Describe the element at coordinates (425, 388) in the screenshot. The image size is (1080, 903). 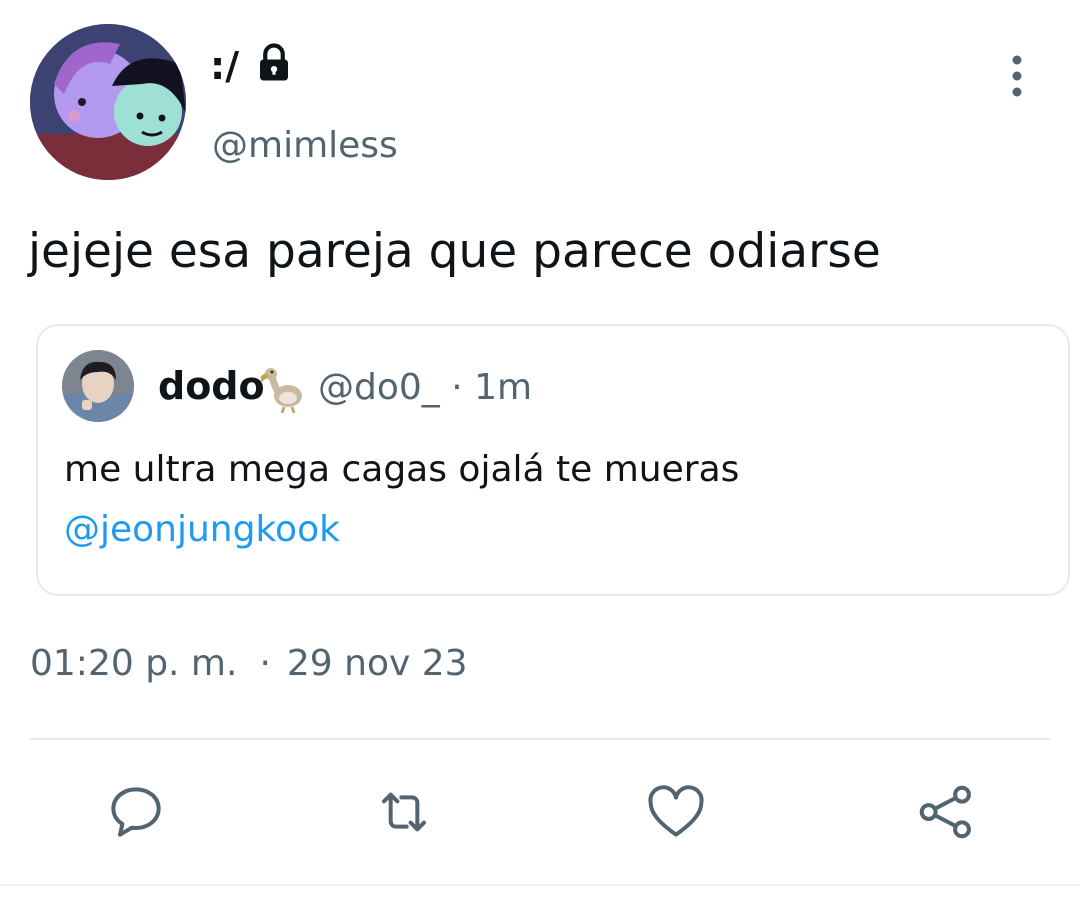
I see `quoted-handle-and-time: @do0_ · 1m` at that location.